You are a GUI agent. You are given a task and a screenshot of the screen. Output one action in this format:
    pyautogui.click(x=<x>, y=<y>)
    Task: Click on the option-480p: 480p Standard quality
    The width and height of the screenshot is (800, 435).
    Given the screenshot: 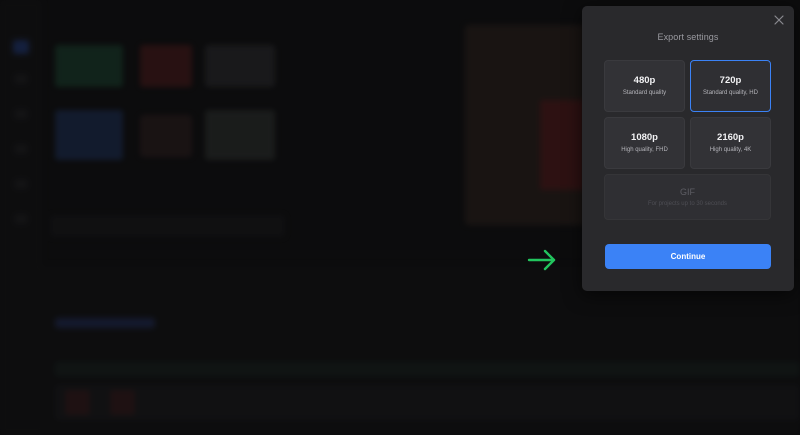 What is the action you would take?
    pyautogui.click(x=644, y=86)
    